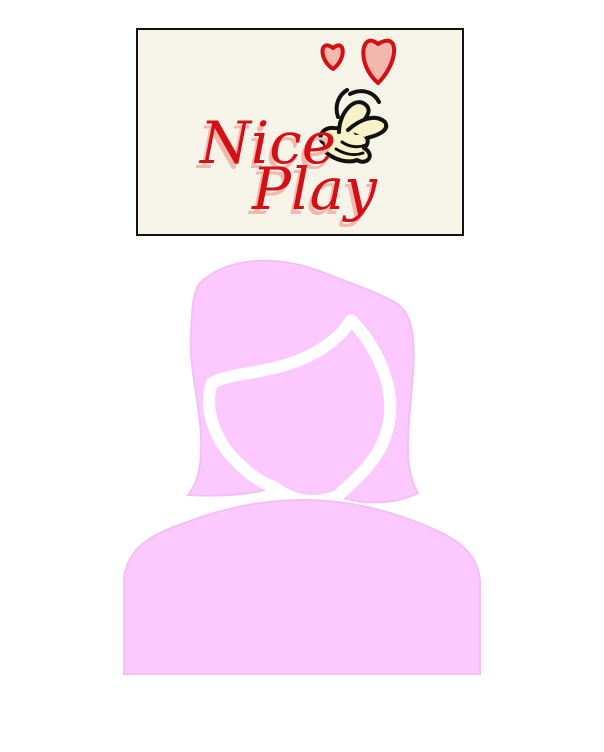 Image resolution: width=604 pixels, height=752 pixels. What do you see at coordinates (358, 61) in the screenshot?
I see `heart-icon` at bounding box center [358, 61].